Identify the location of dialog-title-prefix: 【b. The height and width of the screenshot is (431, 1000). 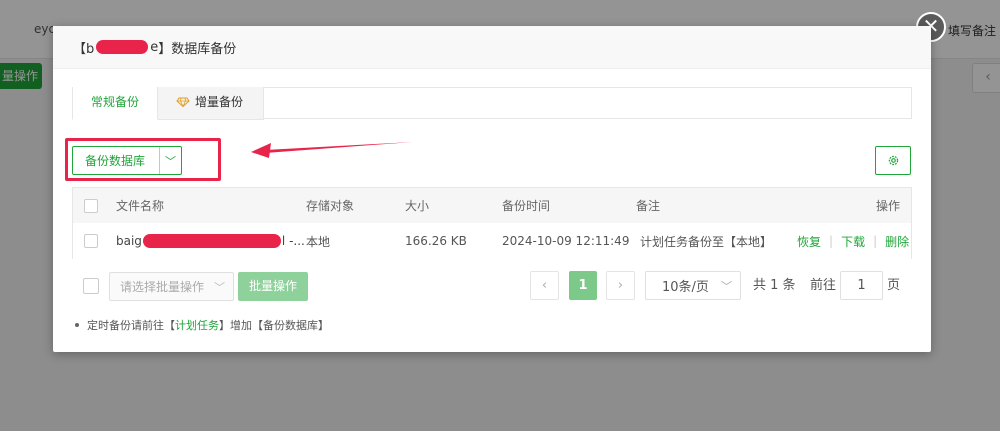
(84, 49).